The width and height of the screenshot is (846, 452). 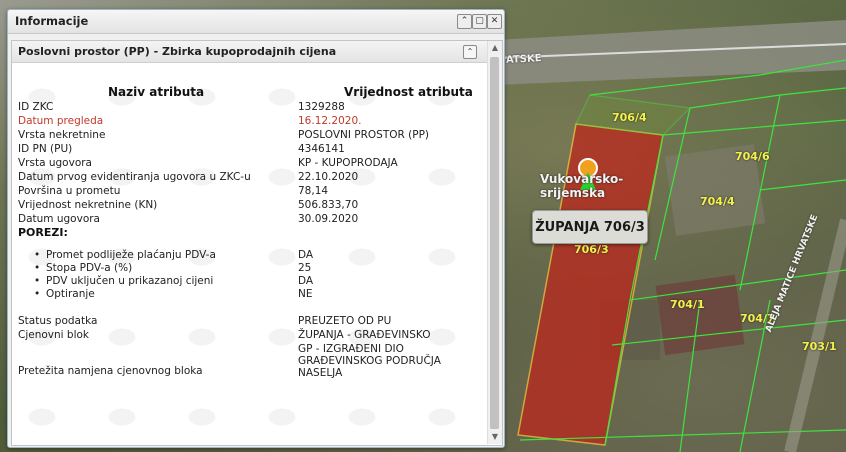 What do you see at coordinates (256, 22) in the screenshot?
I see `panel-titlebar: Informacije ⌃ ▢ ✕` at bounding box center [256, 22].